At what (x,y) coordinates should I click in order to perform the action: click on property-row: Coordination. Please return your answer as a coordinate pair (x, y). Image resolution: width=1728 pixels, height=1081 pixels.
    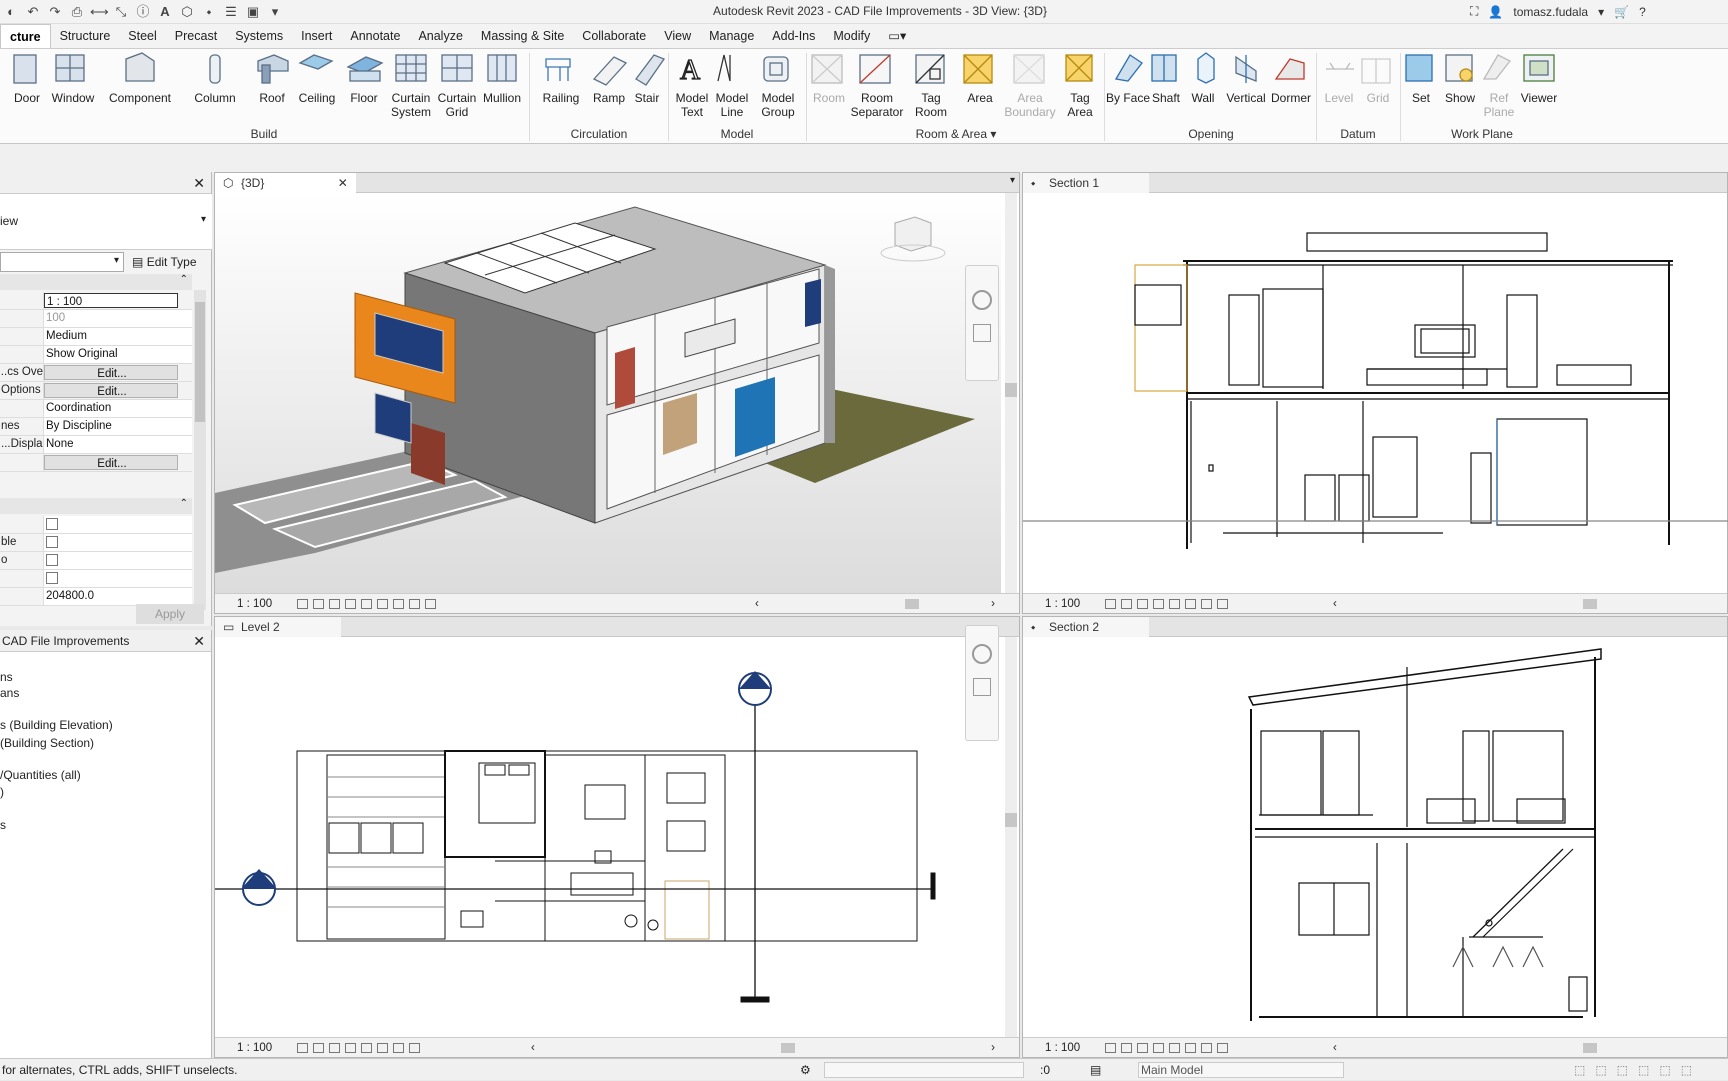
    Looking at the image, I should click on (96, 409).